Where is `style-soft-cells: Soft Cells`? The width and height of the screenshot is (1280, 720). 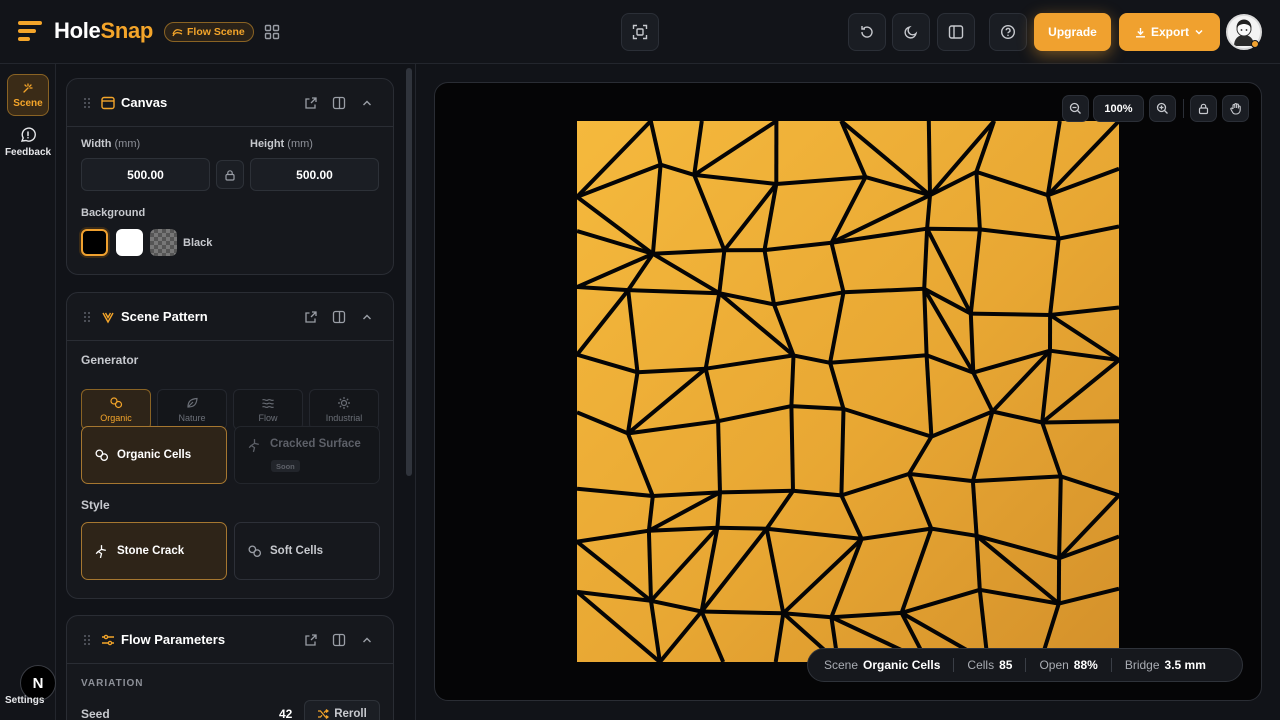 style-soft-cells: Soft Cells is located at coordinates (307, 551).